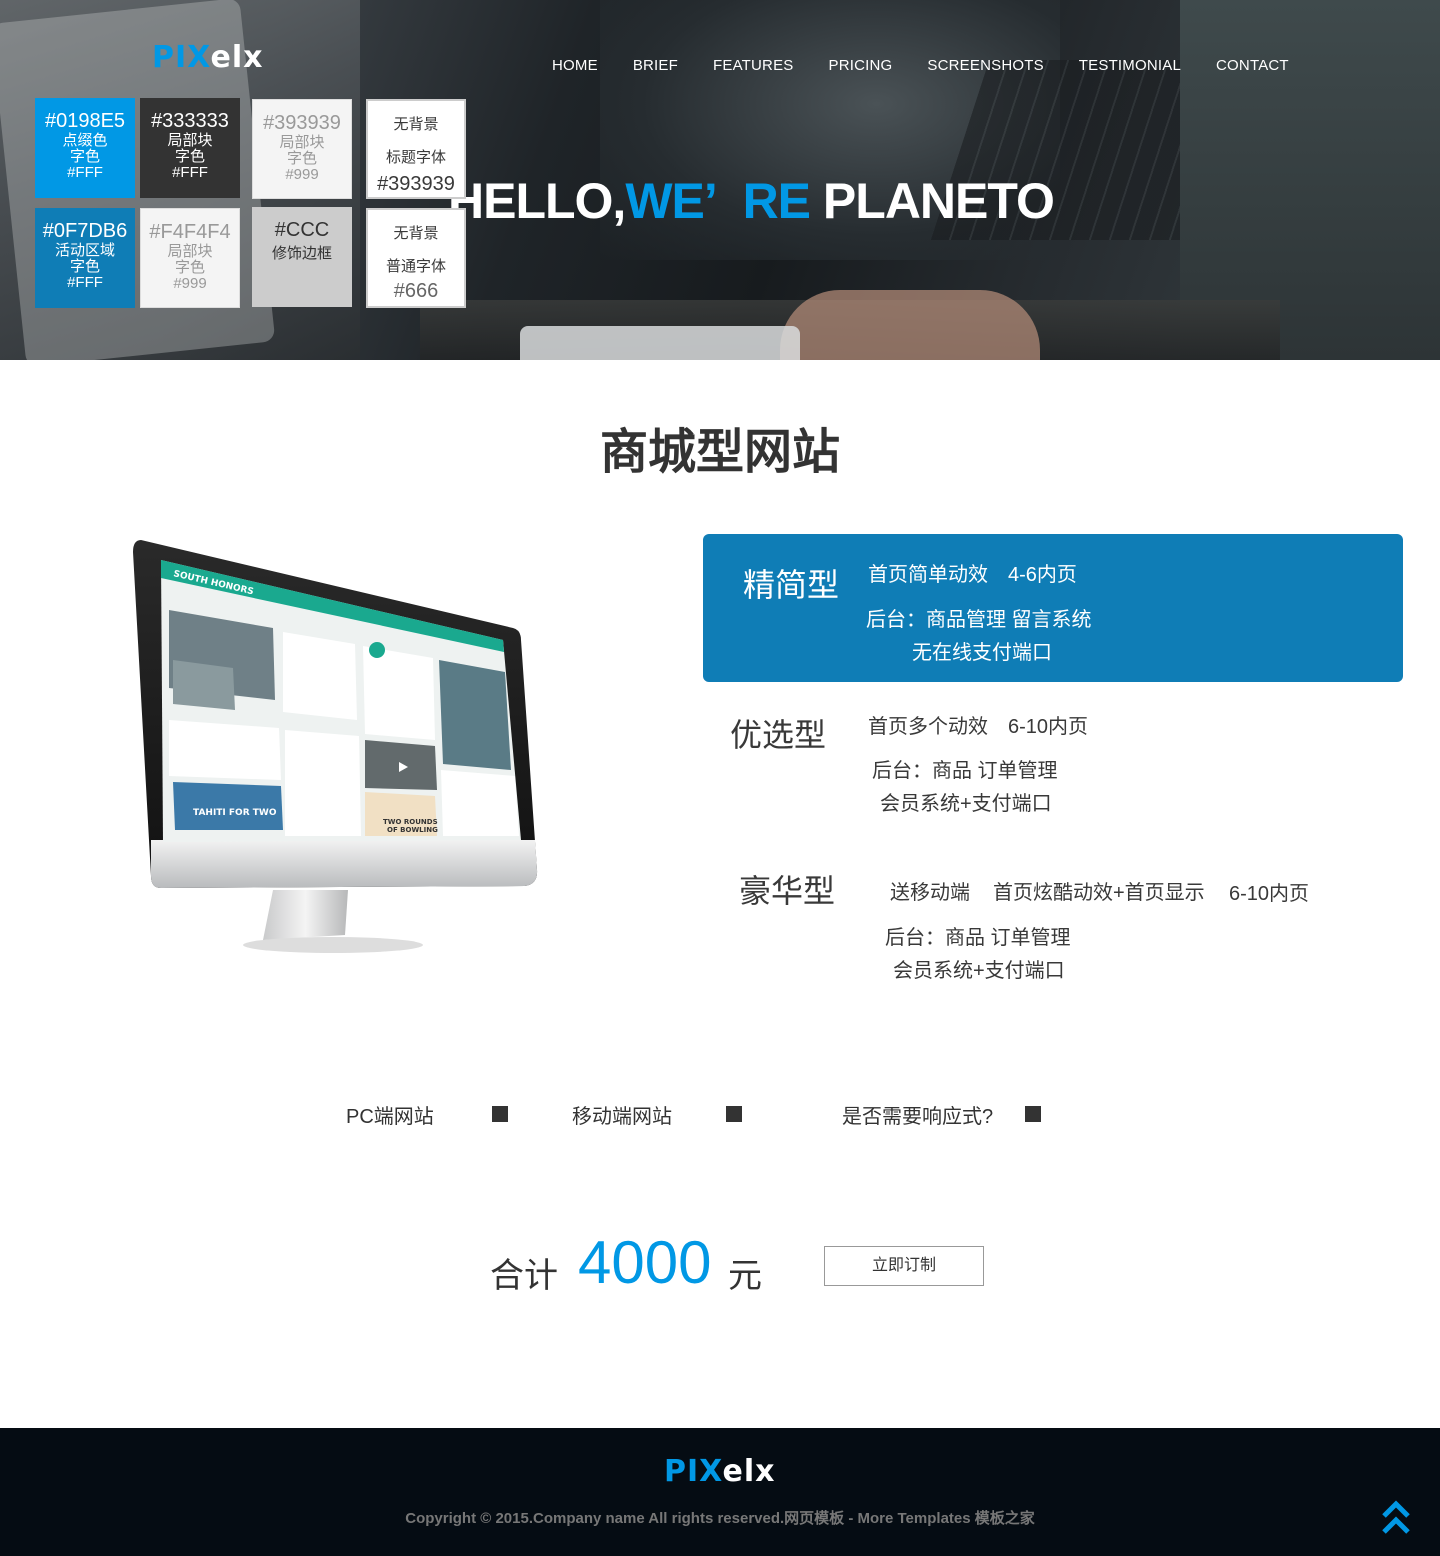  Describe the element at coordinates (416, 291) in the screenshot. I see `swatch-code: #666` at that location.